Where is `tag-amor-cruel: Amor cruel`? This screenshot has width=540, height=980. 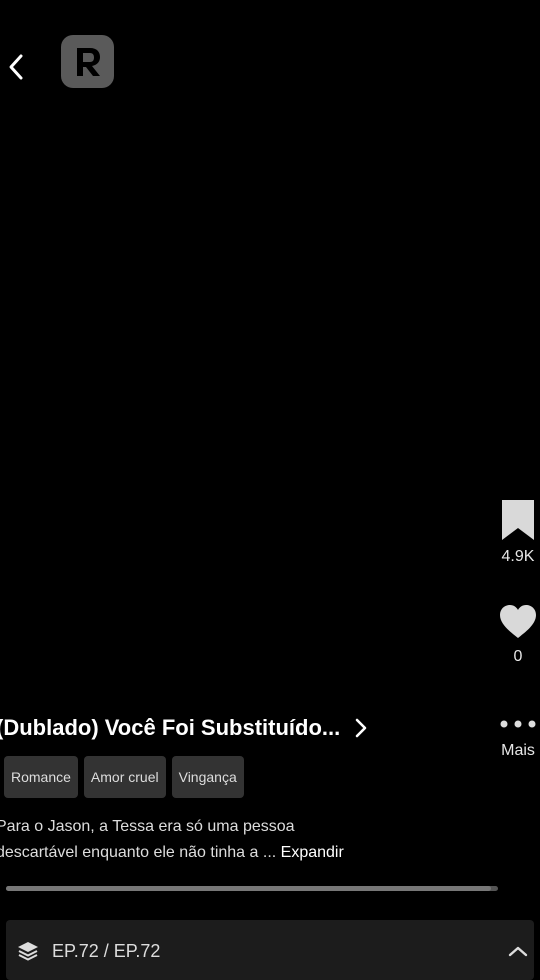
tag-amor-cruel: Amor cruel is located at coordinates (124, 777).